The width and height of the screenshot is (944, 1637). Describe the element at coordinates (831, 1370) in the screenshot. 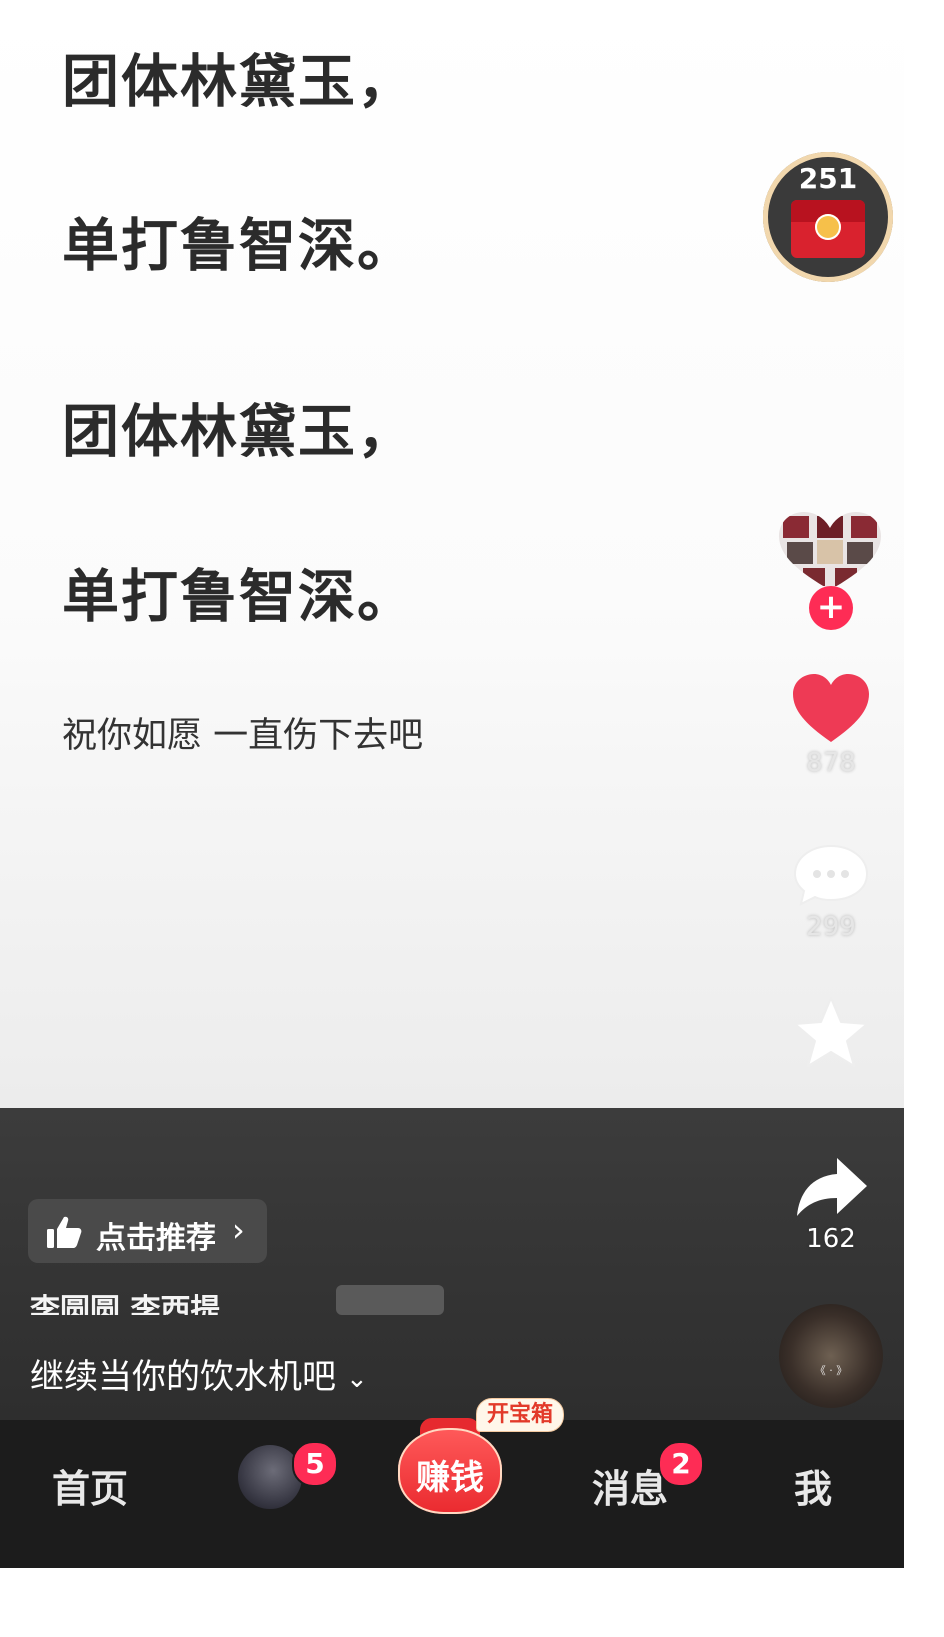

I see `music-disc-label: 《 · 》` at that location.